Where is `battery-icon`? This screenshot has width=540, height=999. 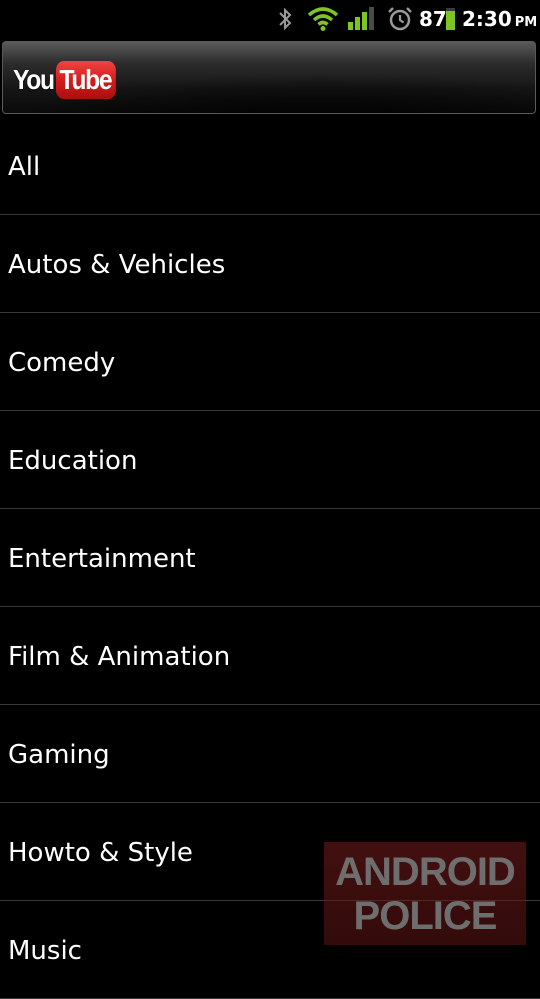 battery-icon is located at coordinates (450, 19).